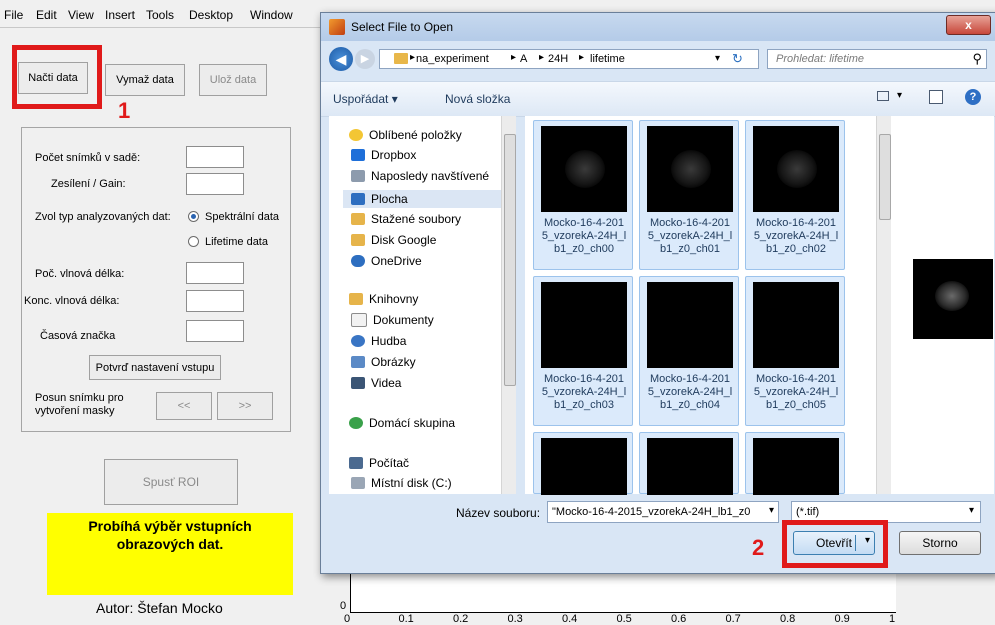 The width and height of the screenshot is (995, 625). Describe the element at coordinates (120, 15) in the screenshot. I see `menu-insert: Insert` at that location.